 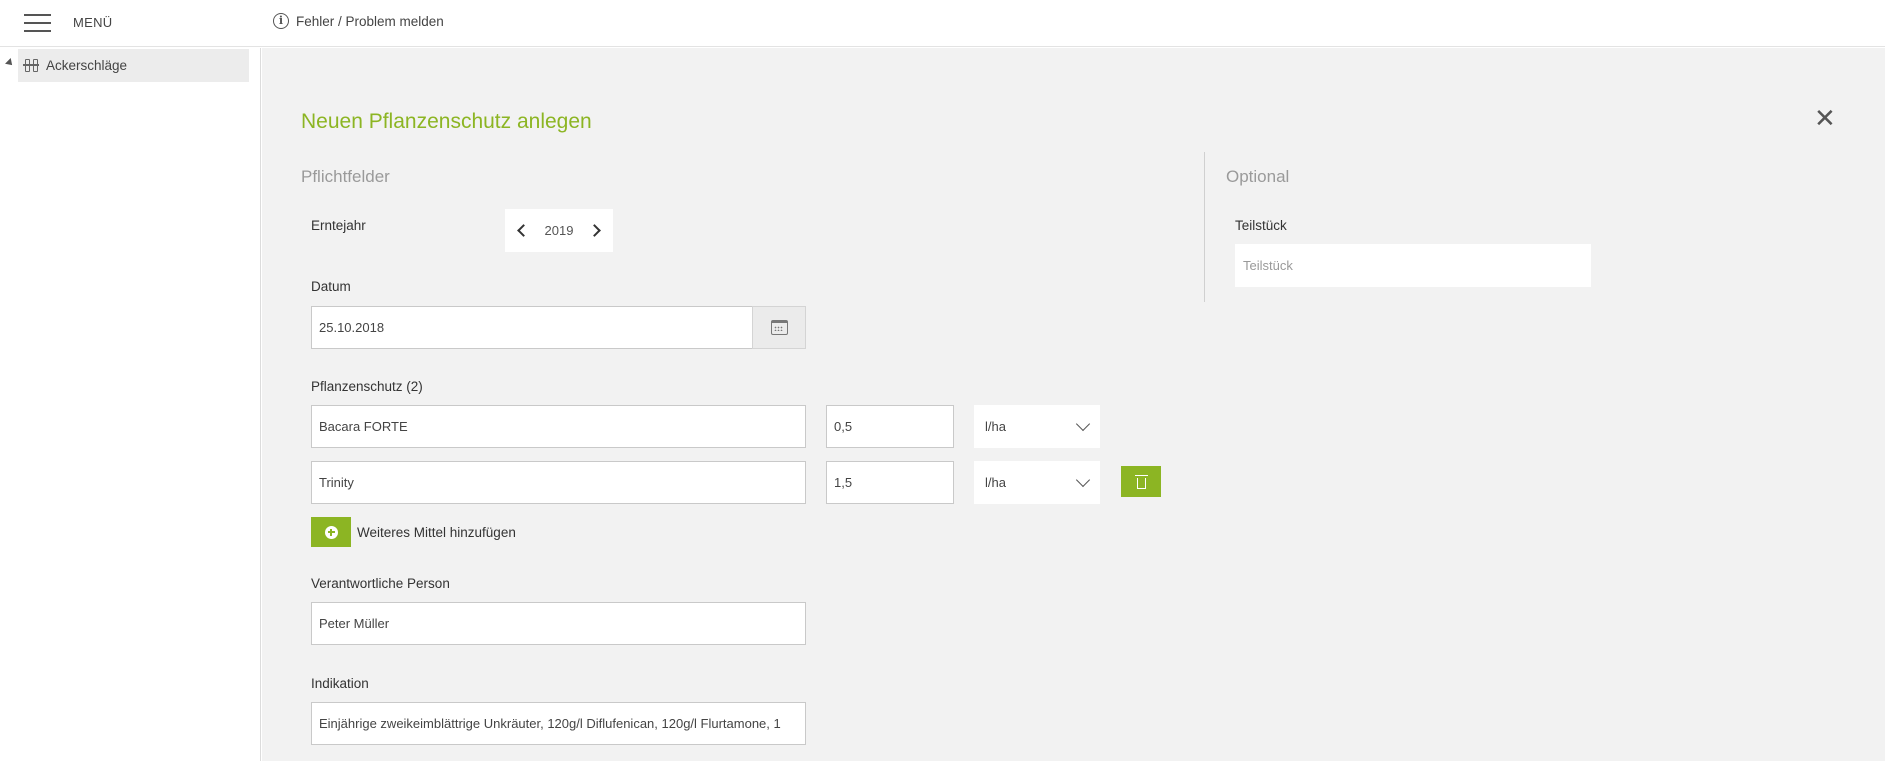 I want to click on chevron-left-icon, so click(x=524, y=230).